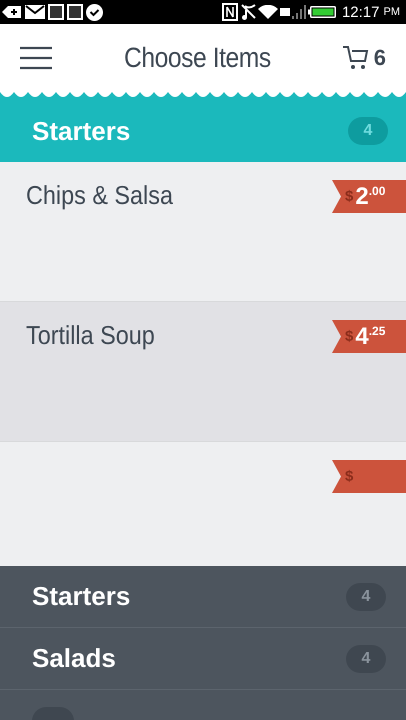 The image size is (406, 720). What do you see at coordinates (203, 659) in the screenshot?
I see `category-item: Salads 4` at bounding box center [203, 659].